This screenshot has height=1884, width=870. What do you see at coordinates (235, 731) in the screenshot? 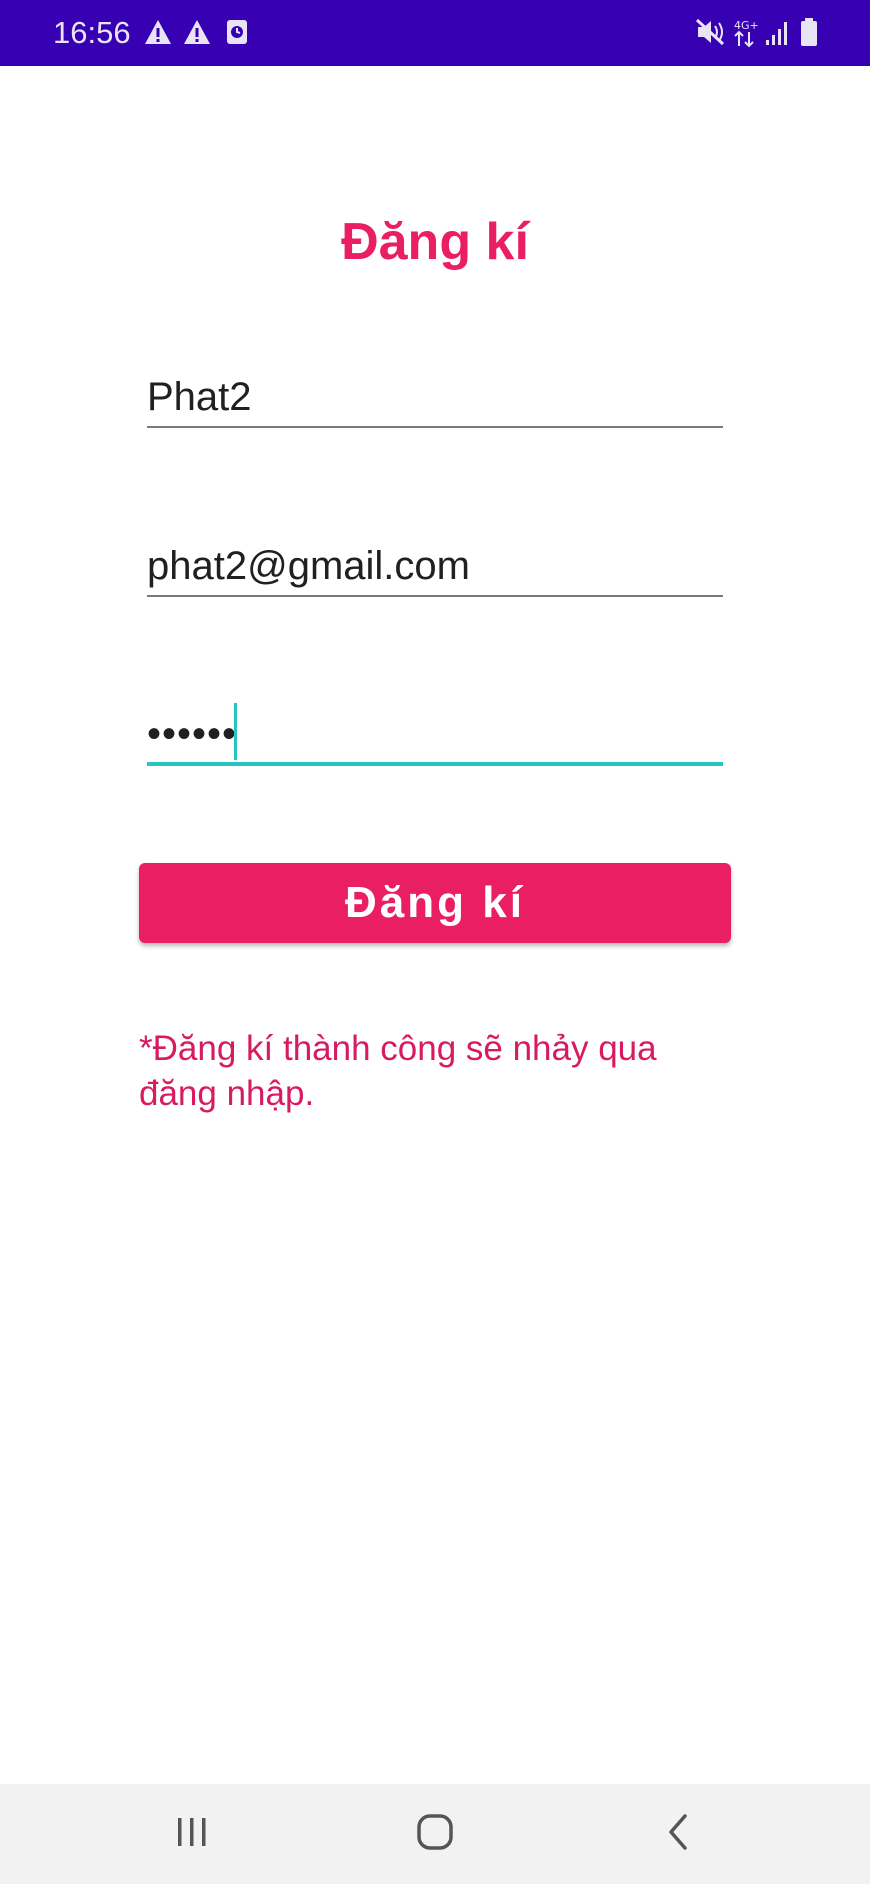
I see `text-cursor` at bounding box center [235, 731].